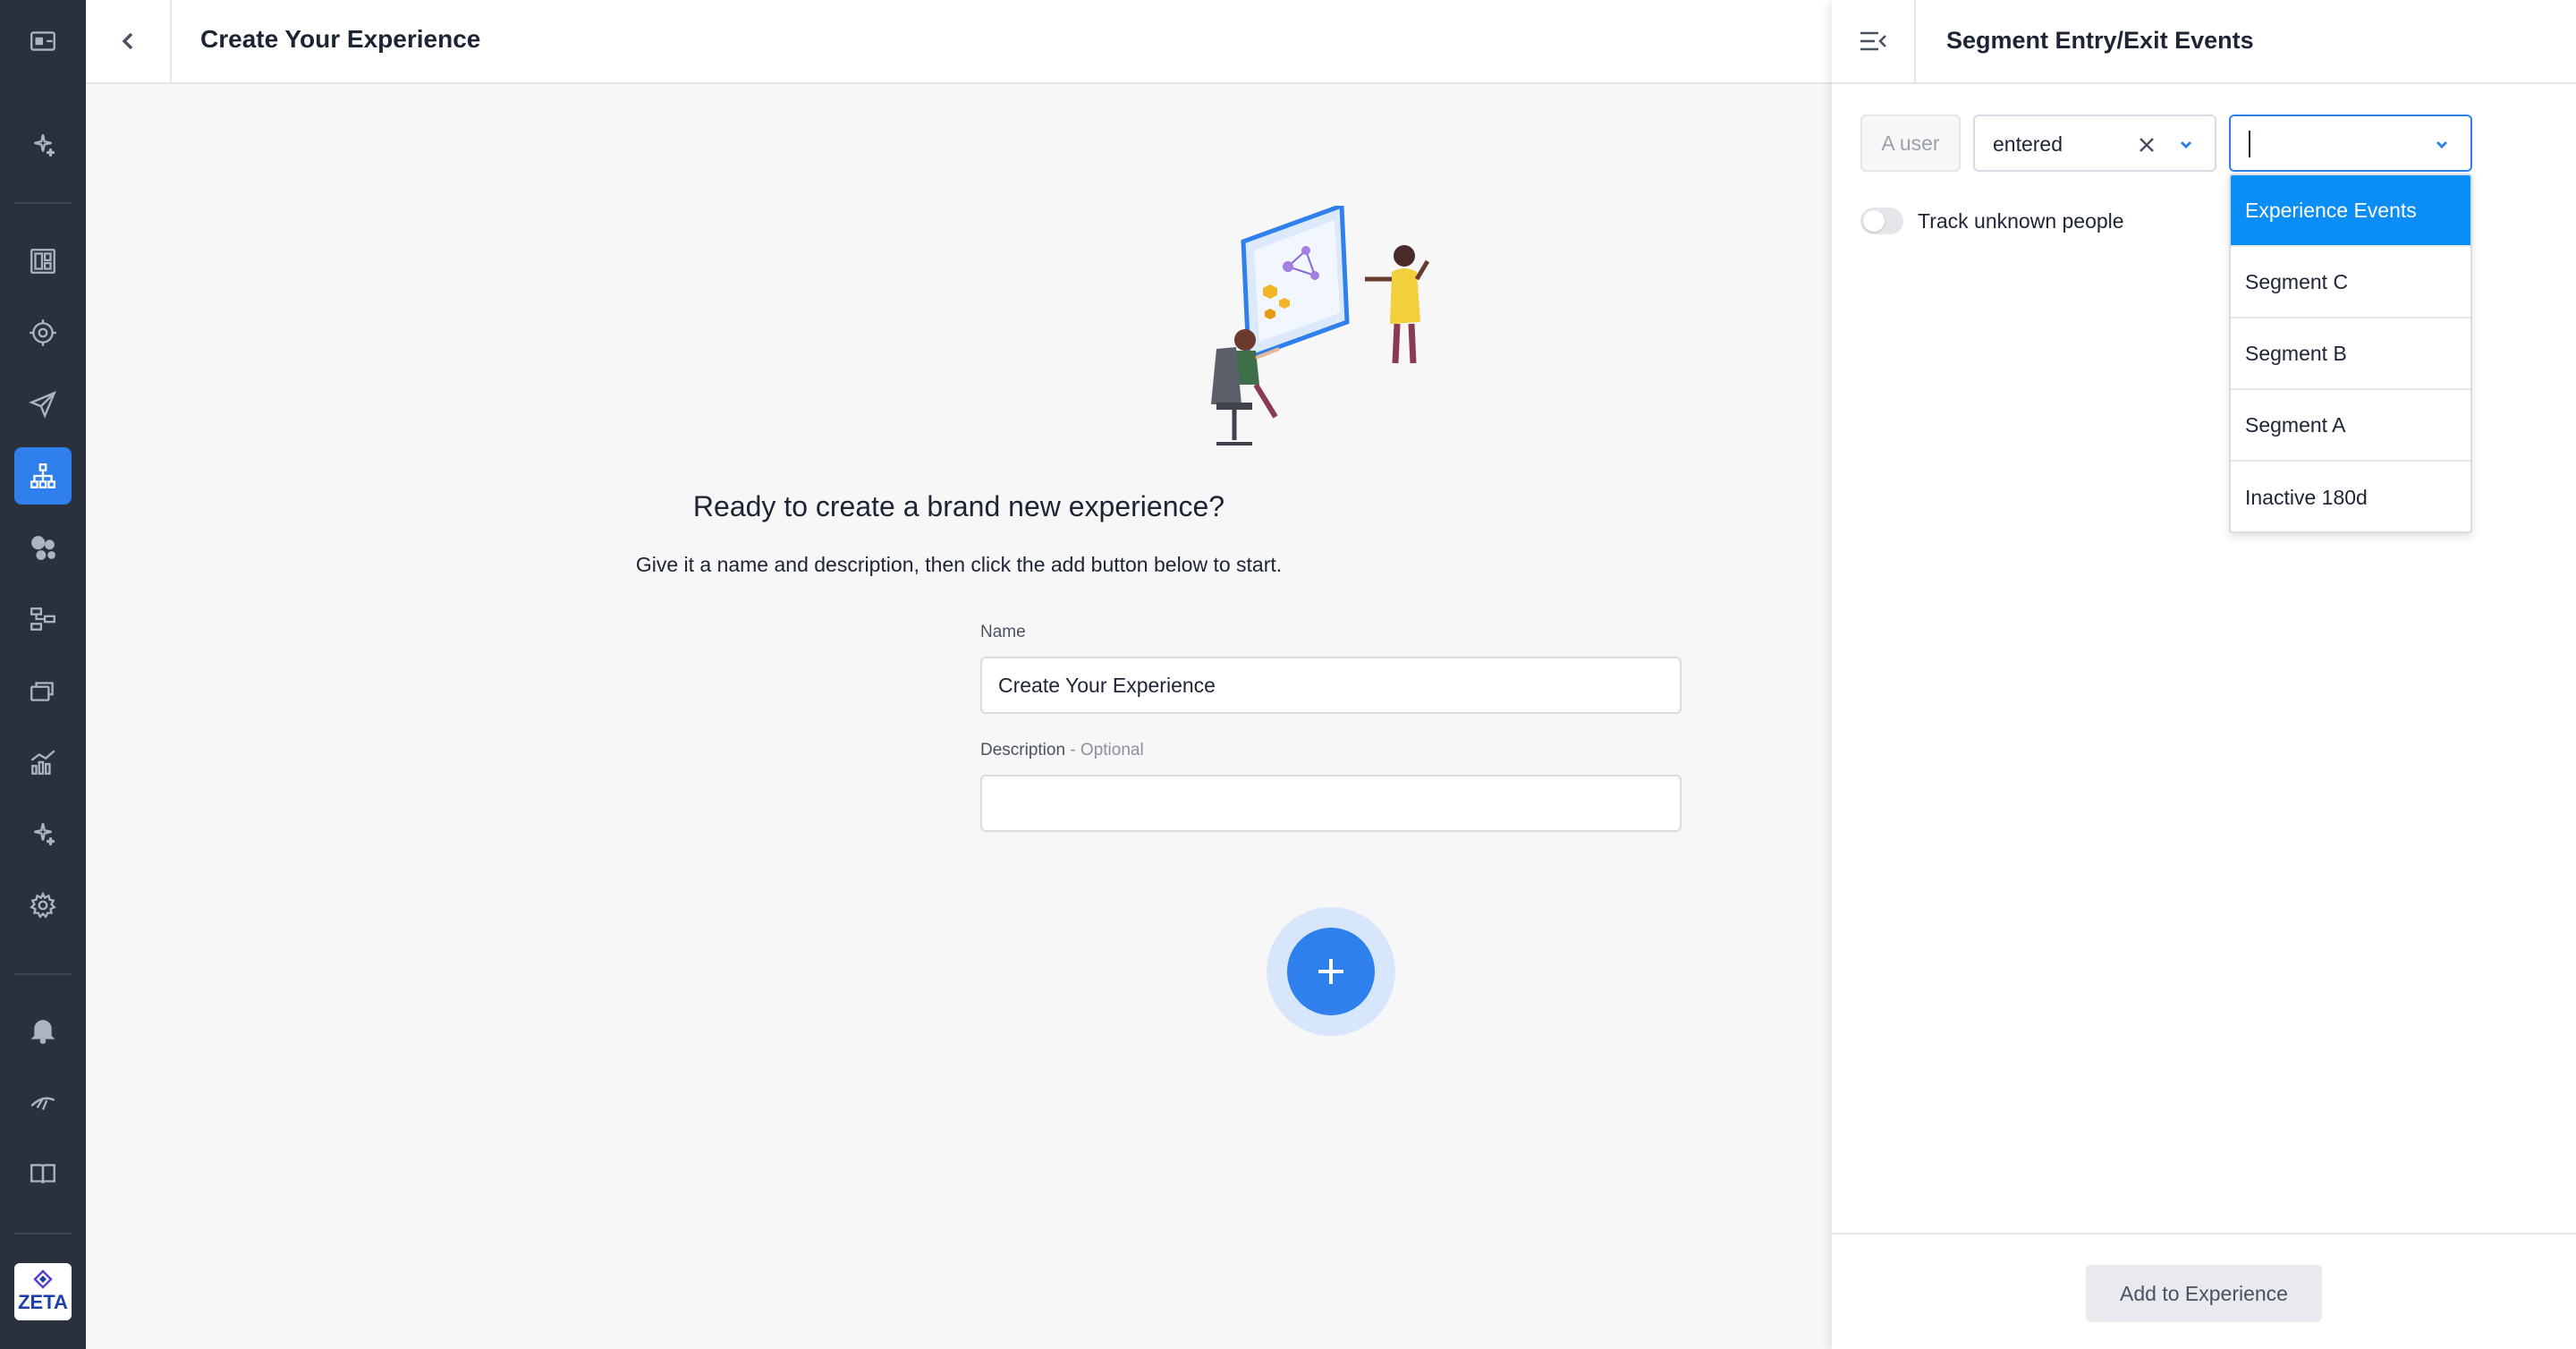 The height and width of the screenshot is (1349, 2576). I want to click on menu-collapse-icon, so click(1873, 41).